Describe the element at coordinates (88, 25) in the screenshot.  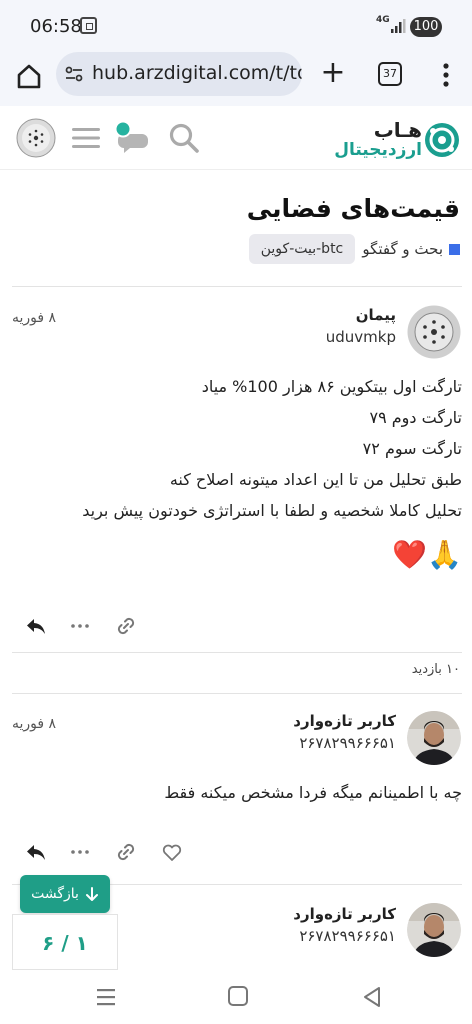
I see `screenshot-icon` at that location.